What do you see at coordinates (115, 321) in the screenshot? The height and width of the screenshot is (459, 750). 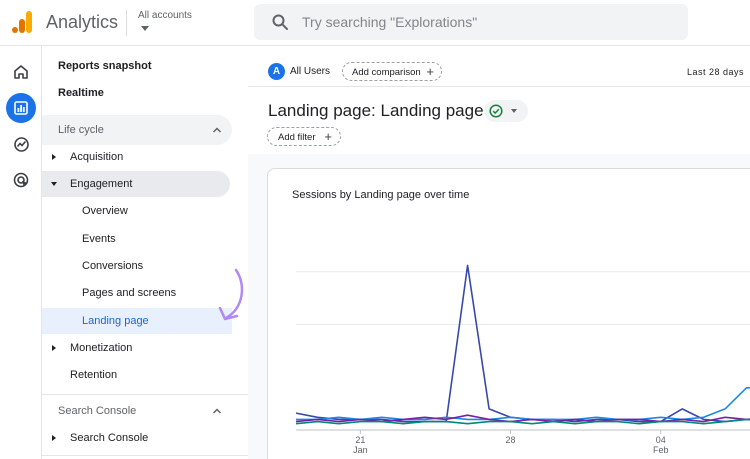 I see `nav-item-label: Landing page` at bounding box center [115, 321].